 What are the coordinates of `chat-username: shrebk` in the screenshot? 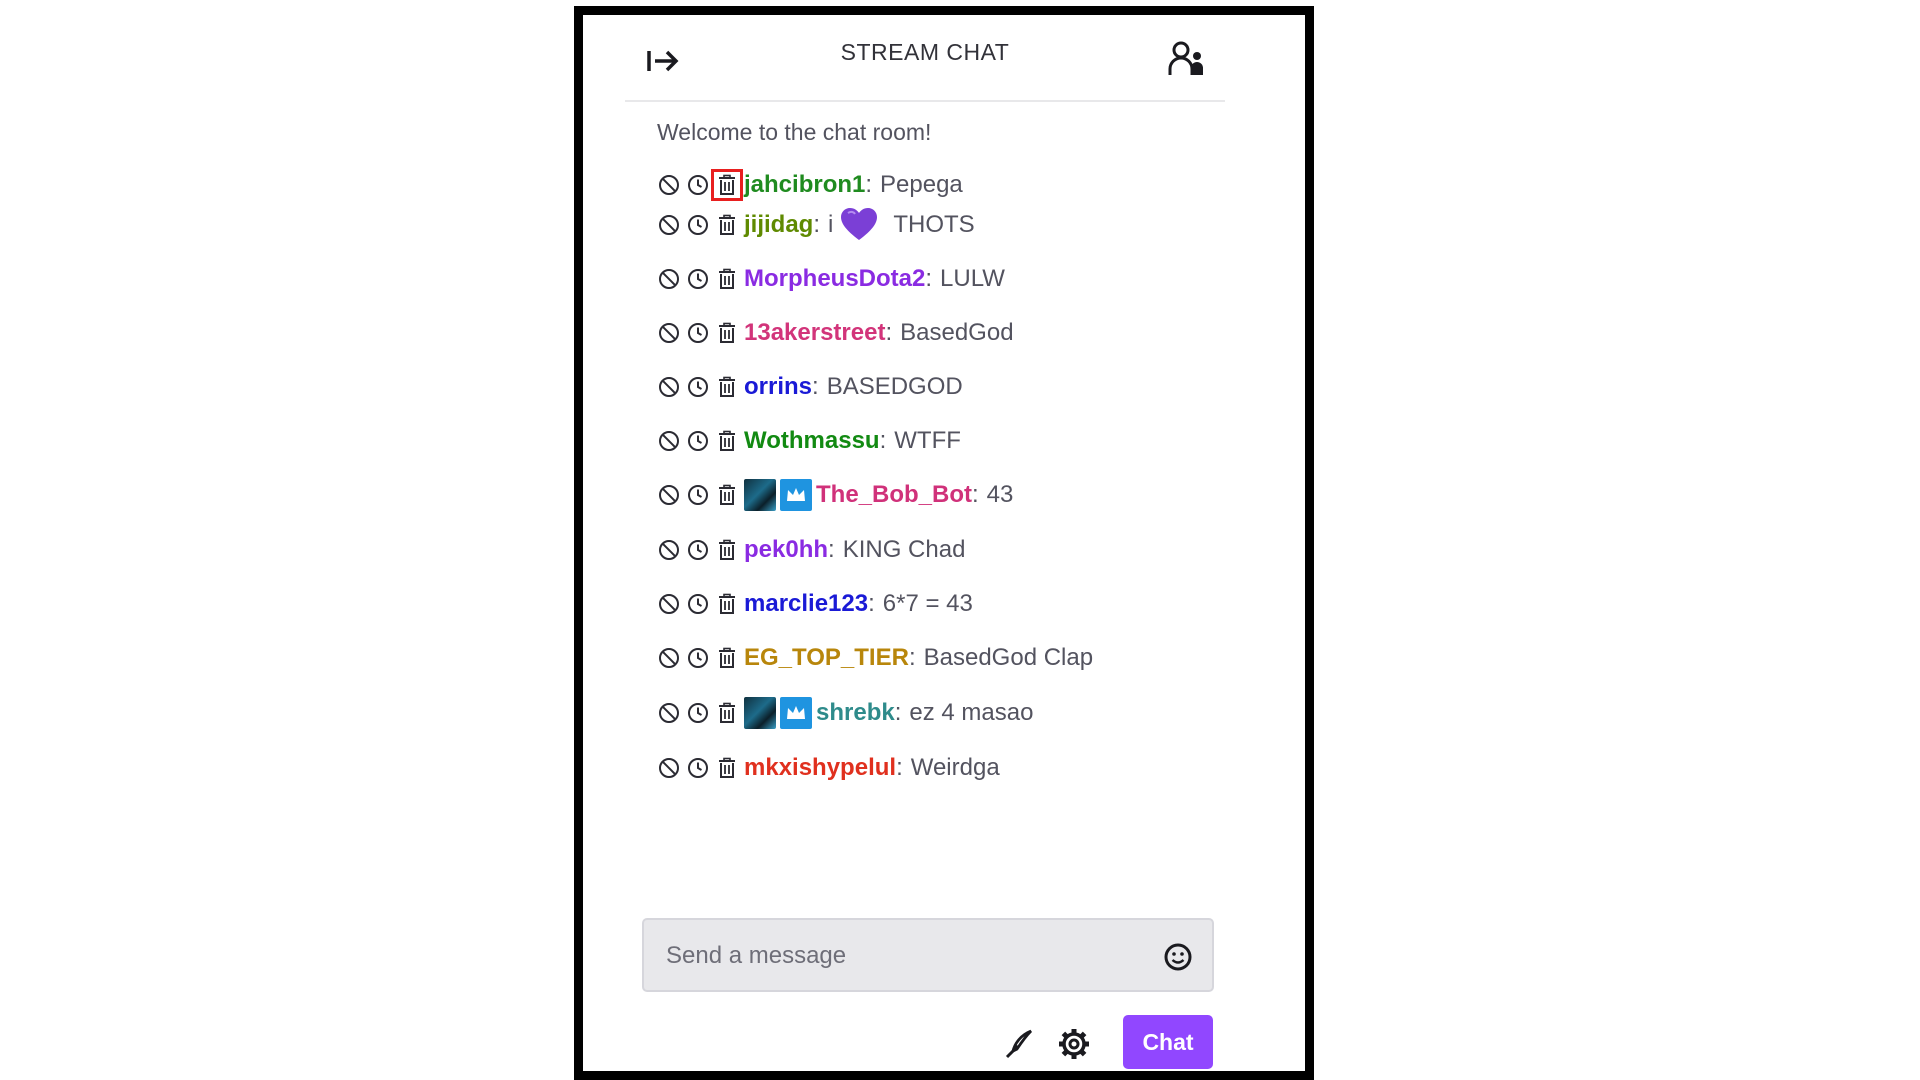 It's located at (855, 713).